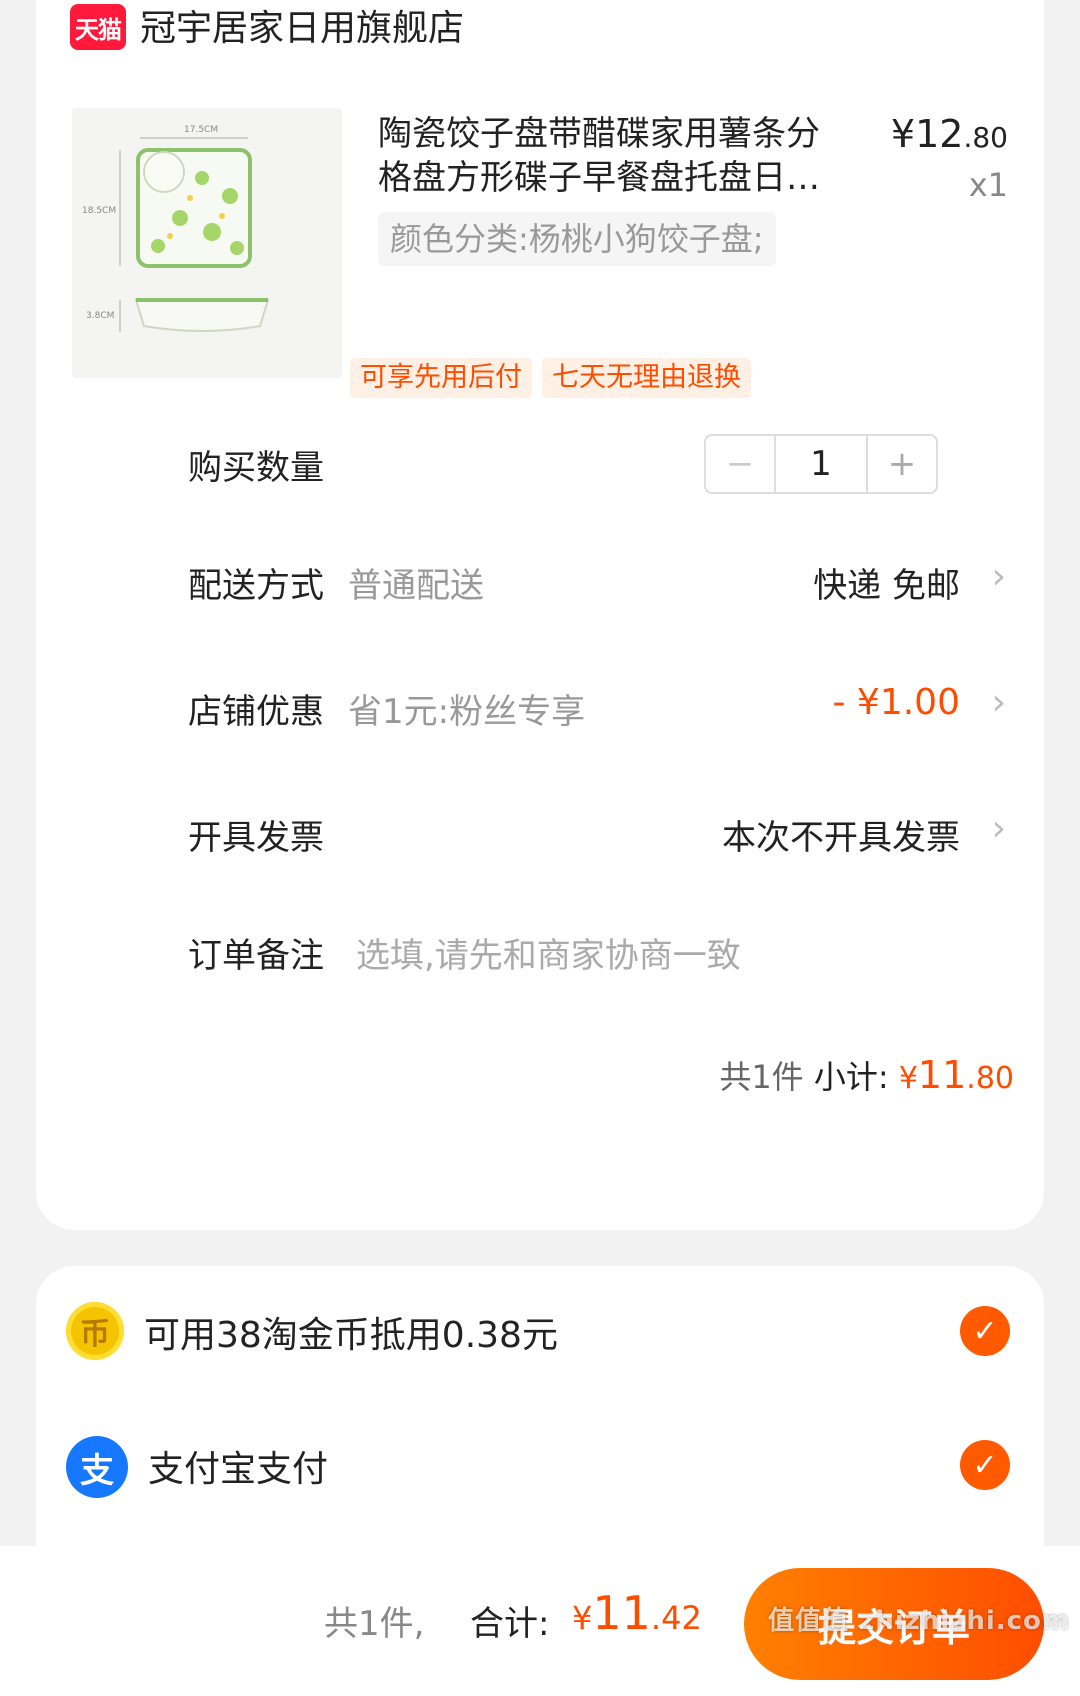 This screenshot has height=1696, width=1080. Describe the element at coordinates (238, 1469) in the screenshot. I see `alipay-label: 支付宝支付` at that location.